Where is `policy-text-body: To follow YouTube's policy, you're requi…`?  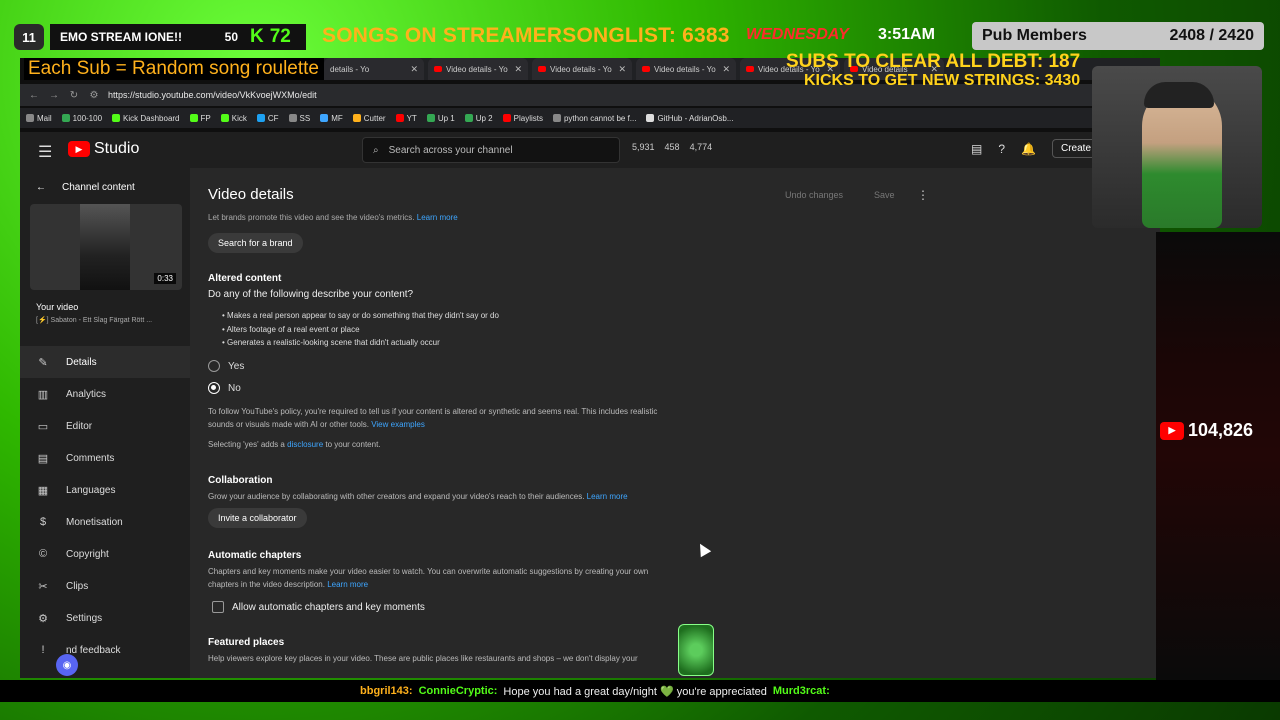 policy-text-body: To follow YouTube's policy, you're requi… is located at coordinates (433, 418).